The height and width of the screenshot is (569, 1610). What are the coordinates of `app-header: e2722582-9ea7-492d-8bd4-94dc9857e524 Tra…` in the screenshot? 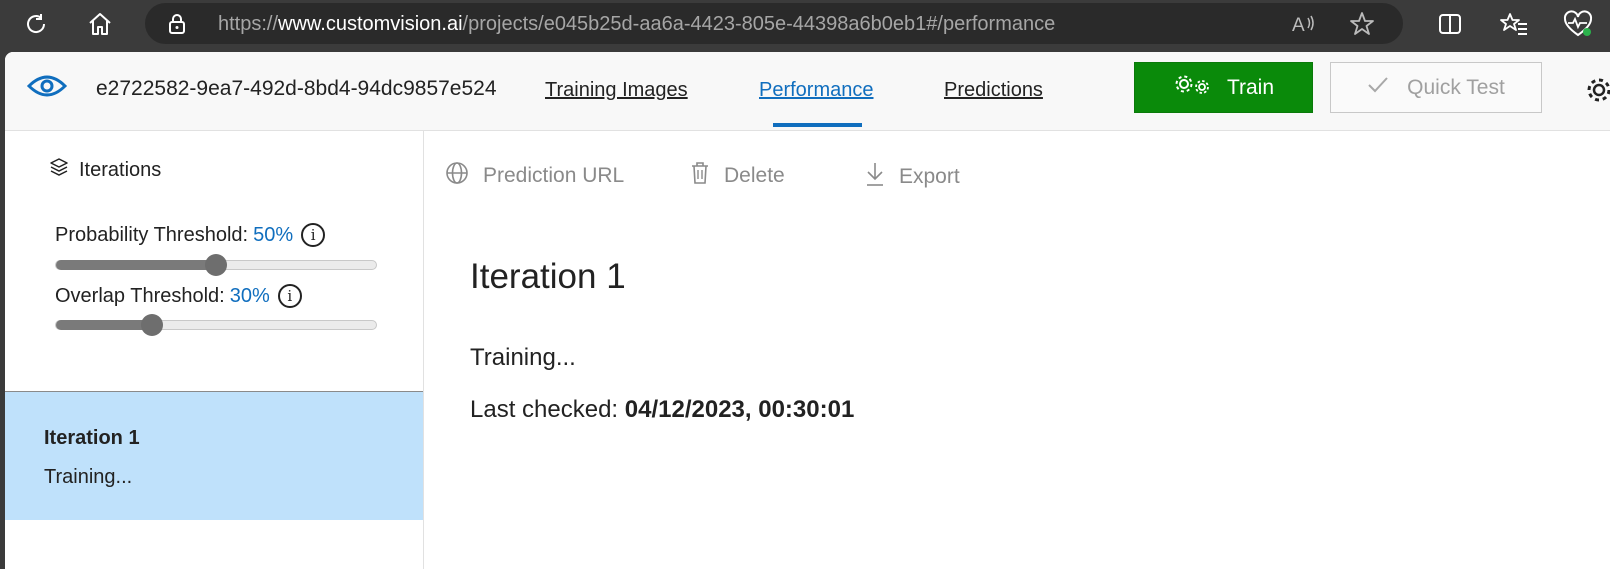 It's located at (807, 91).